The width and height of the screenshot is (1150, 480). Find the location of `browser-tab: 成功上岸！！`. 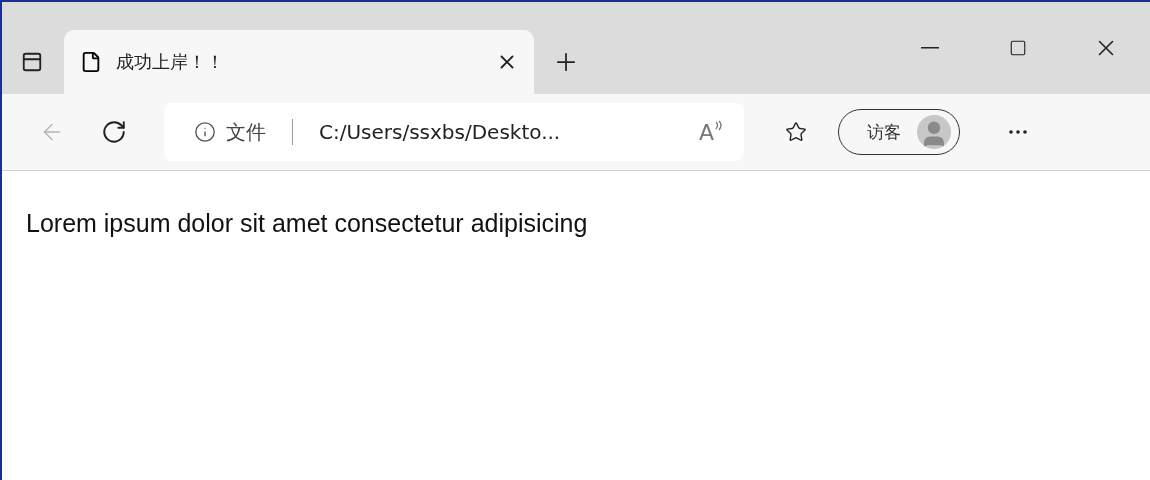

browser-tab: 成功上岸！！ is located at coordinates (299, 62).